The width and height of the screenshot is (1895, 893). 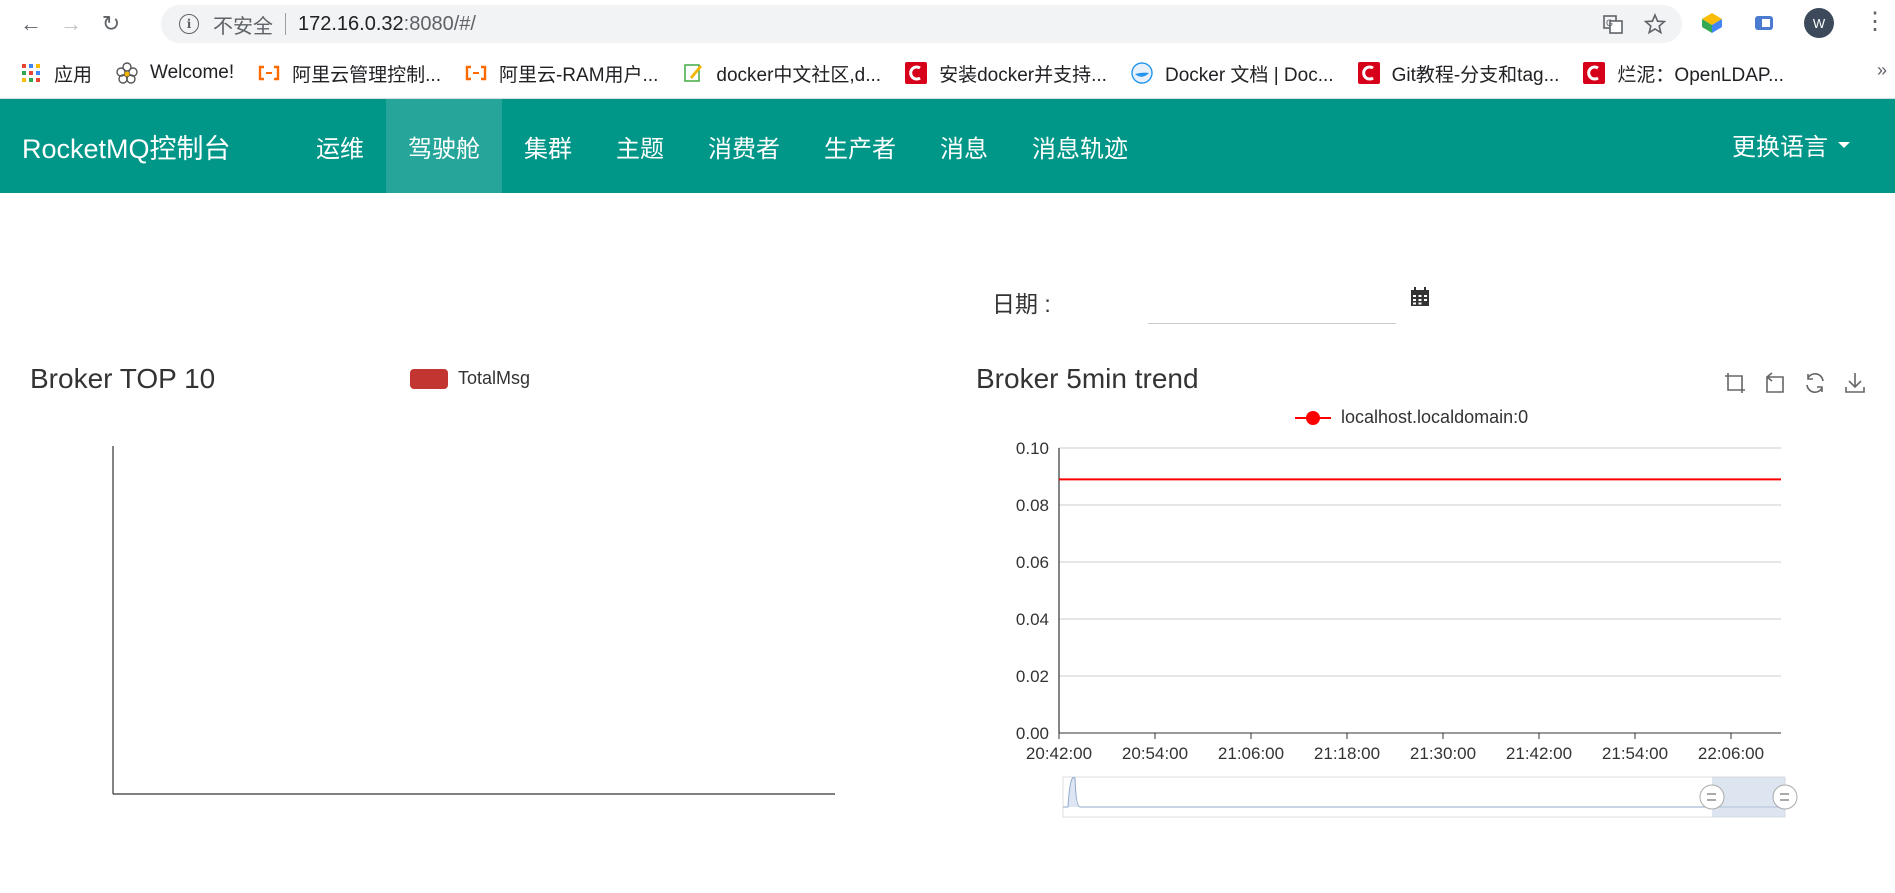 I want to click on broker-trend-title: Broker 5min trend, so click(x=1087, y=378).